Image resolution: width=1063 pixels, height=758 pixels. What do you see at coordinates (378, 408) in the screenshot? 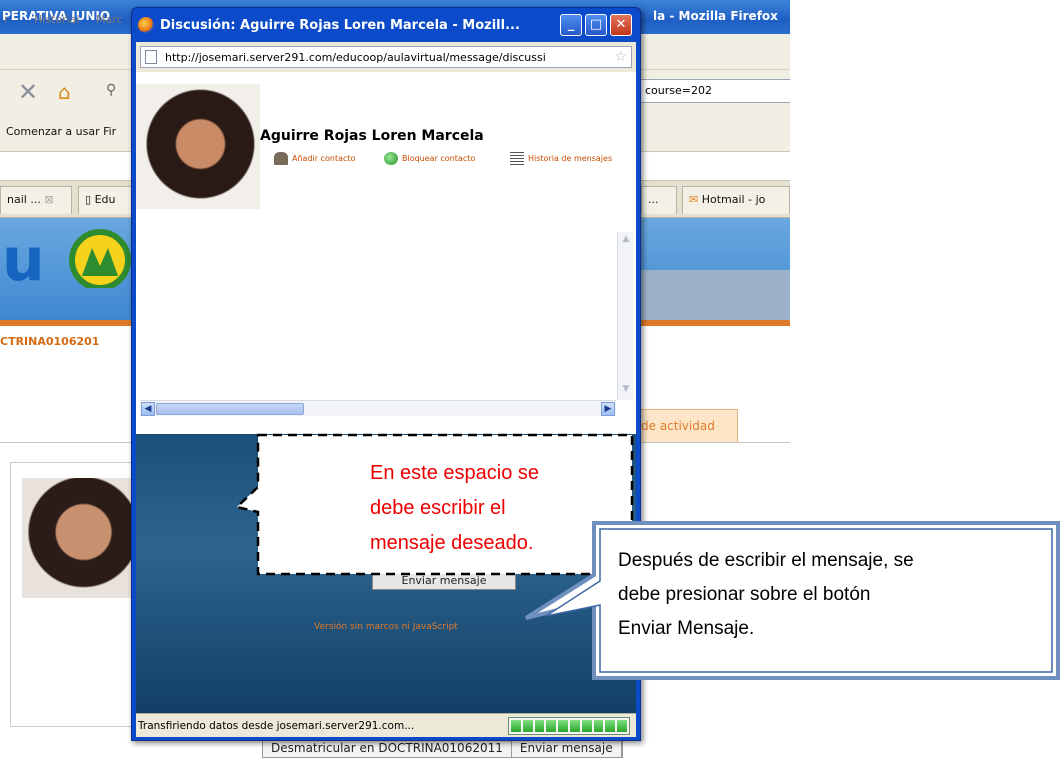
I see `horizontal-scrollbar: ◀ ▶` at bounding box center [378, 408].